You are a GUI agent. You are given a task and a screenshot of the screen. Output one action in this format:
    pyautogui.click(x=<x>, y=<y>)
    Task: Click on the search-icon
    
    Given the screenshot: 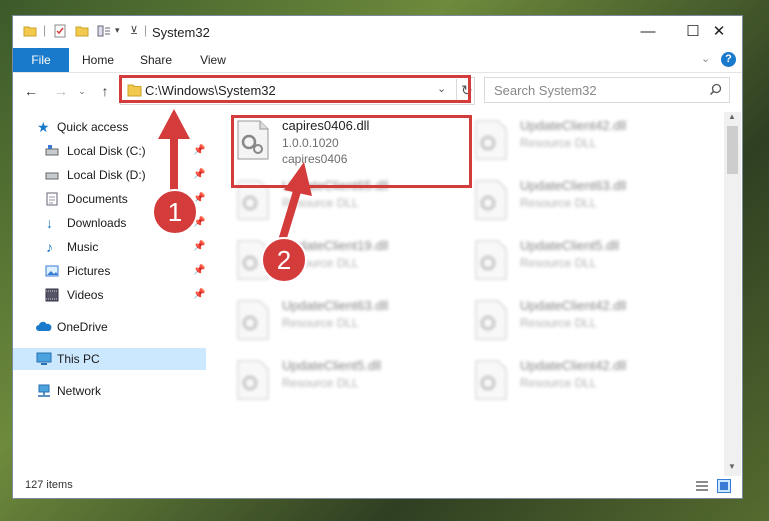 What is the action you would take?
    pyautogui.click(x=715, y=89)
    